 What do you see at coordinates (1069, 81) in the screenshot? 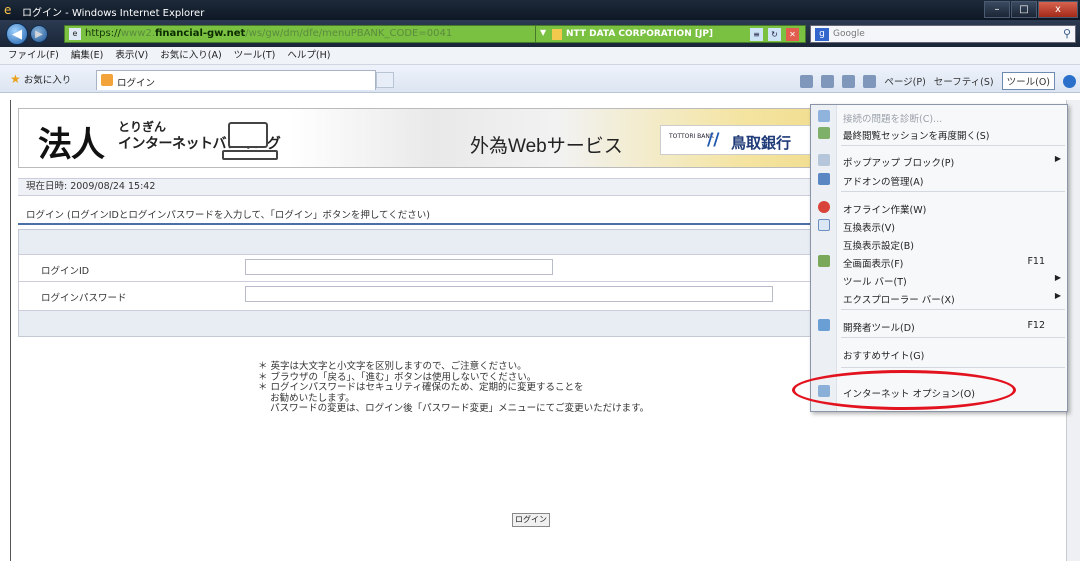
I see `help-icon` at bounding box center [1069, 81].